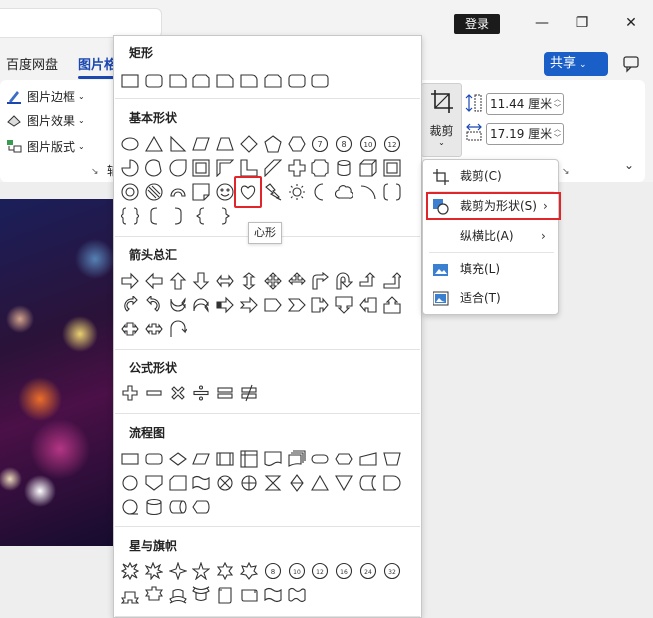 Image resolution: width=653 pixels, height=618 pixels. What do you see at coordinates (368, 281) in the screenshot?
I see `shape-lup-icon` at bounding box center [368, 281].